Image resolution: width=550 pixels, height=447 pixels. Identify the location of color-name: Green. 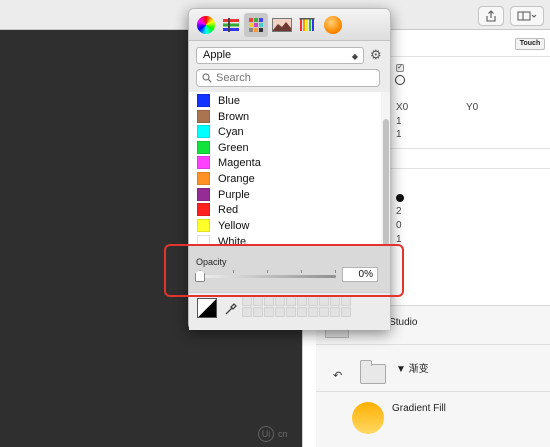
(233, 147).